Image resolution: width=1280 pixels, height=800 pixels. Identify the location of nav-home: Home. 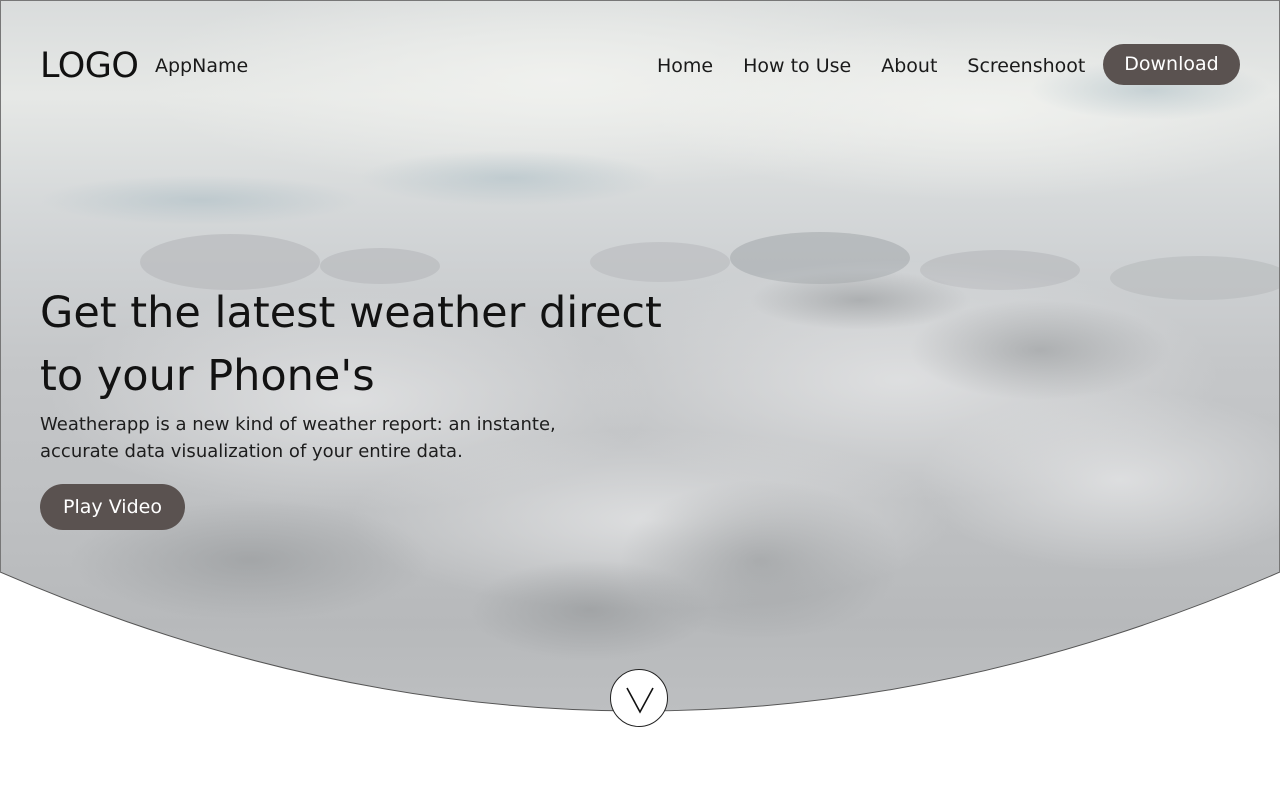
(685, 66).